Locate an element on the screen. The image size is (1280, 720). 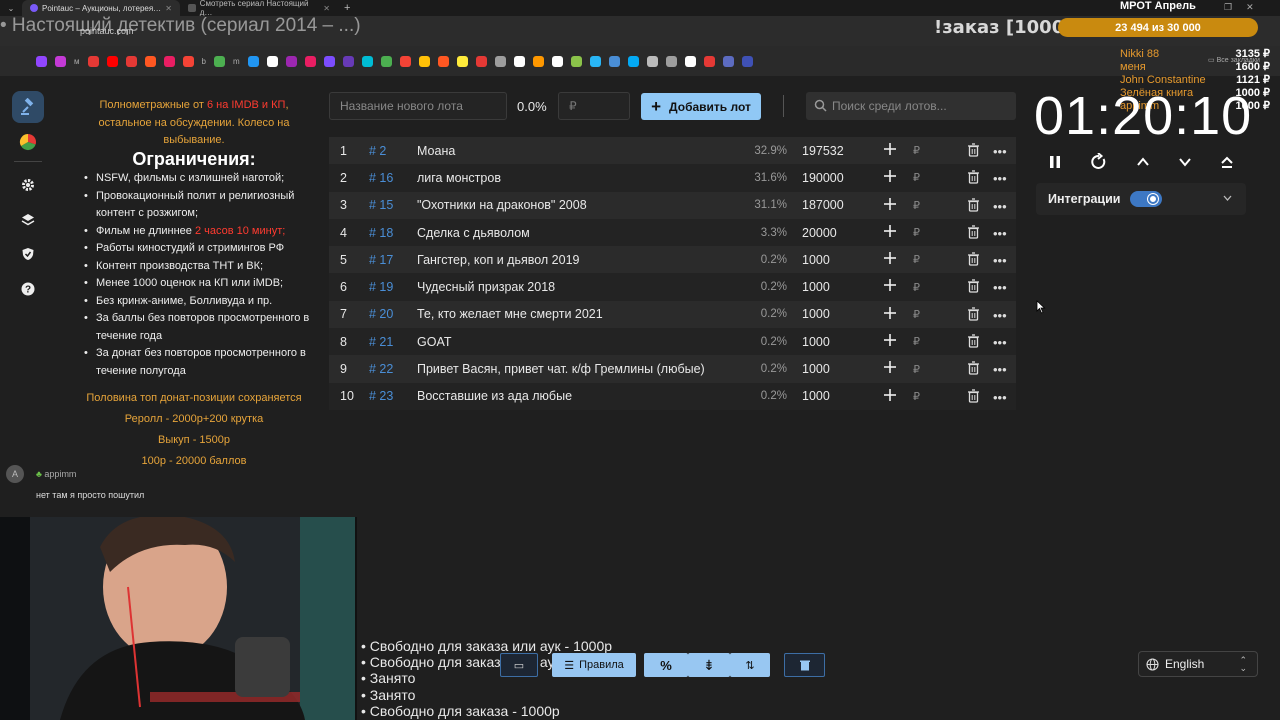
lot-row: 8 # 21 GOAT 0.2% 1000 ₽ ••• is located at coordinates (672, 342).